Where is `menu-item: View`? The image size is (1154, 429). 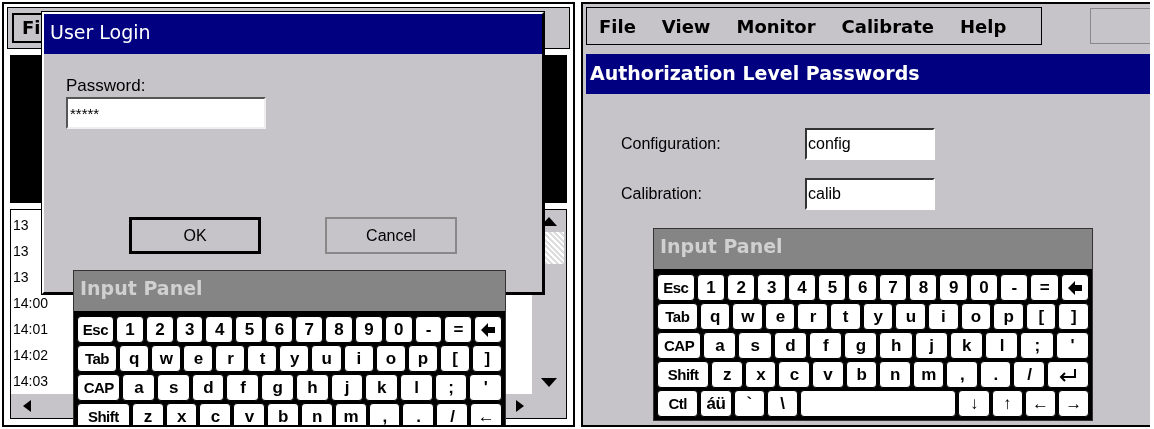
menu-item: View is located at coordinates (686, 26).